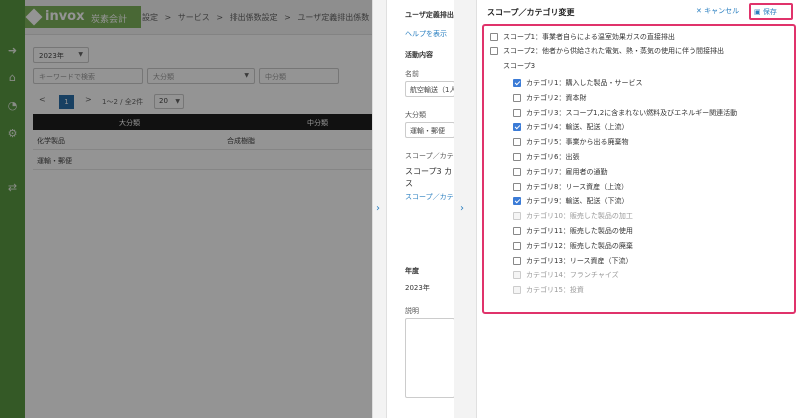 The height and width of the screenshot is (418, 800). I want to click on category-label: カテゴリ8：リース資産（上流）, so click(577, 186).